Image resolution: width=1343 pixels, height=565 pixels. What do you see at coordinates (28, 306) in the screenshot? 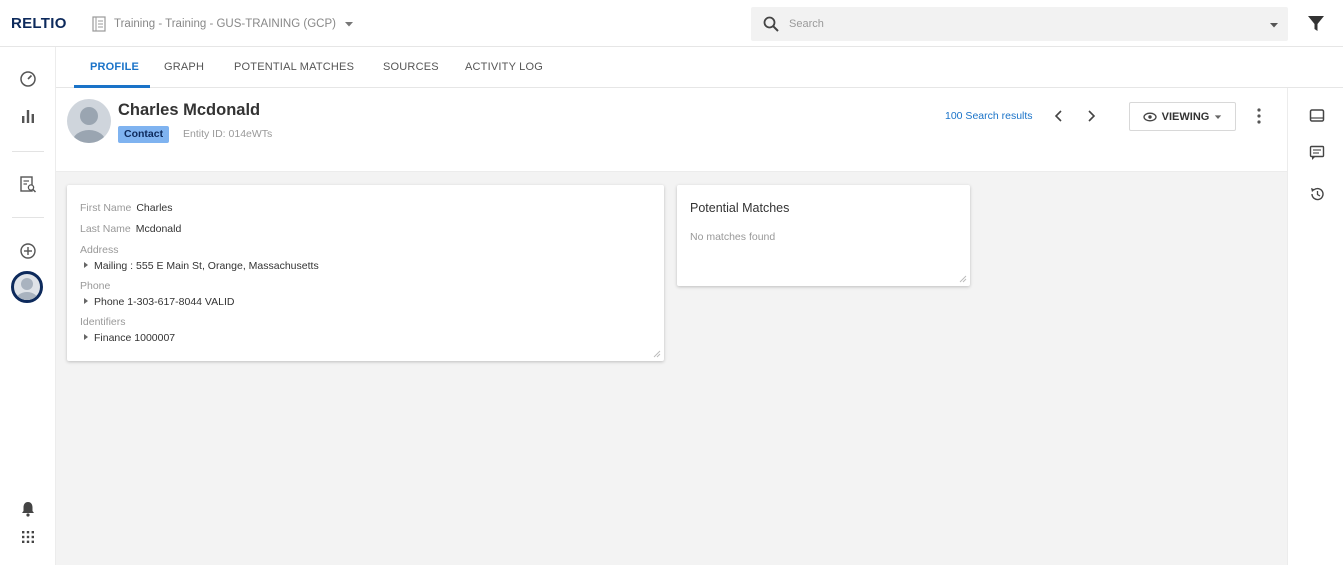
I see `left-navigation-rail` at bounding box center [28, 306].